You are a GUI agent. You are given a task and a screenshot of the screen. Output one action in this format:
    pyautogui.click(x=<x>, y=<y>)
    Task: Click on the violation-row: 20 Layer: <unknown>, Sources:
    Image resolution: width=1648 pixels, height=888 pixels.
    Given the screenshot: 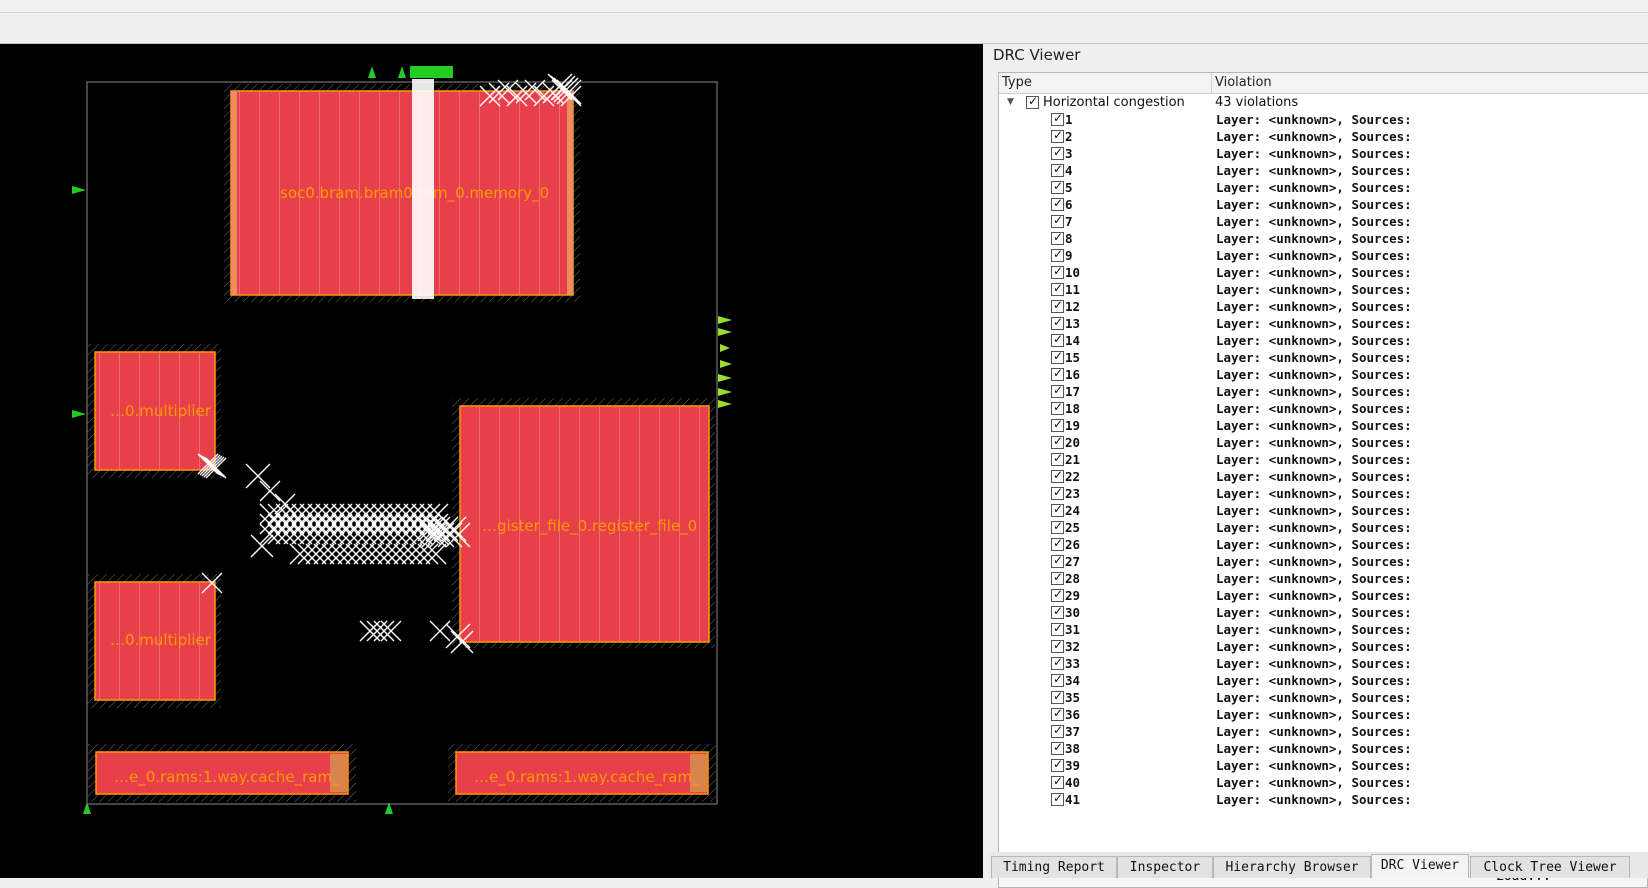 What is the action you would take?
    pyautogui.click(x=1323, y=442)
    